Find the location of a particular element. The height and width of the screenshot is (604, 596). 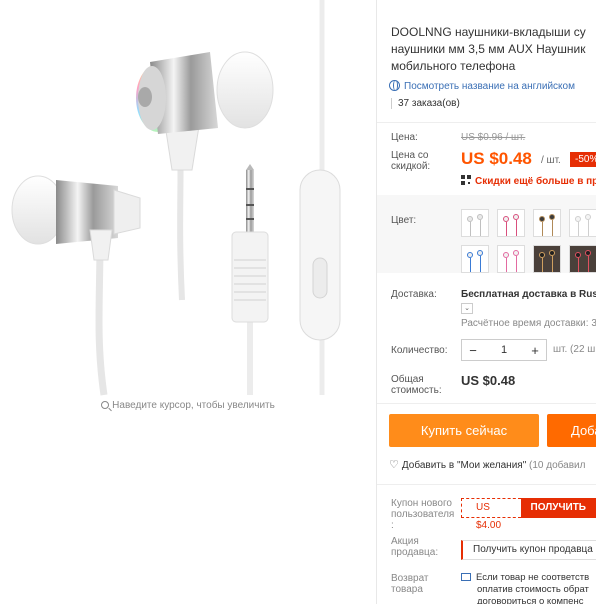

add-to-wishlist-link: ♡ Добавить в "Мои желания" (10 добавил is located at coordinates (487, 464).